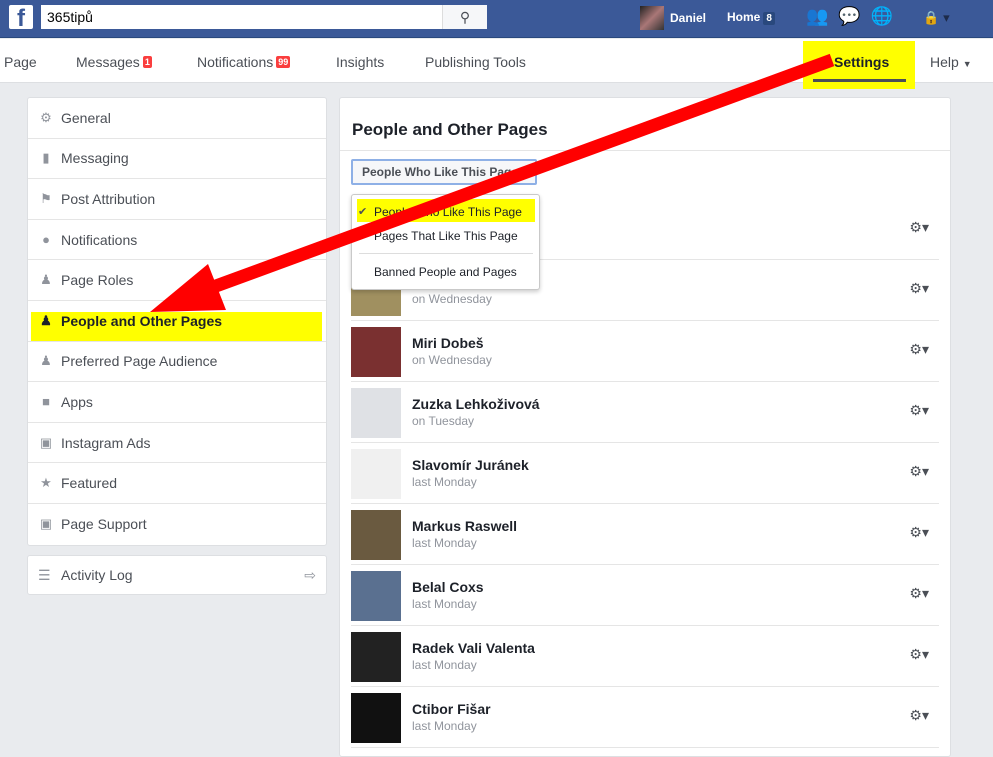 The height and width of the screenshot is (757, 993). I want to click on person-name: Radek Vali Valenta, so click(473, 648).